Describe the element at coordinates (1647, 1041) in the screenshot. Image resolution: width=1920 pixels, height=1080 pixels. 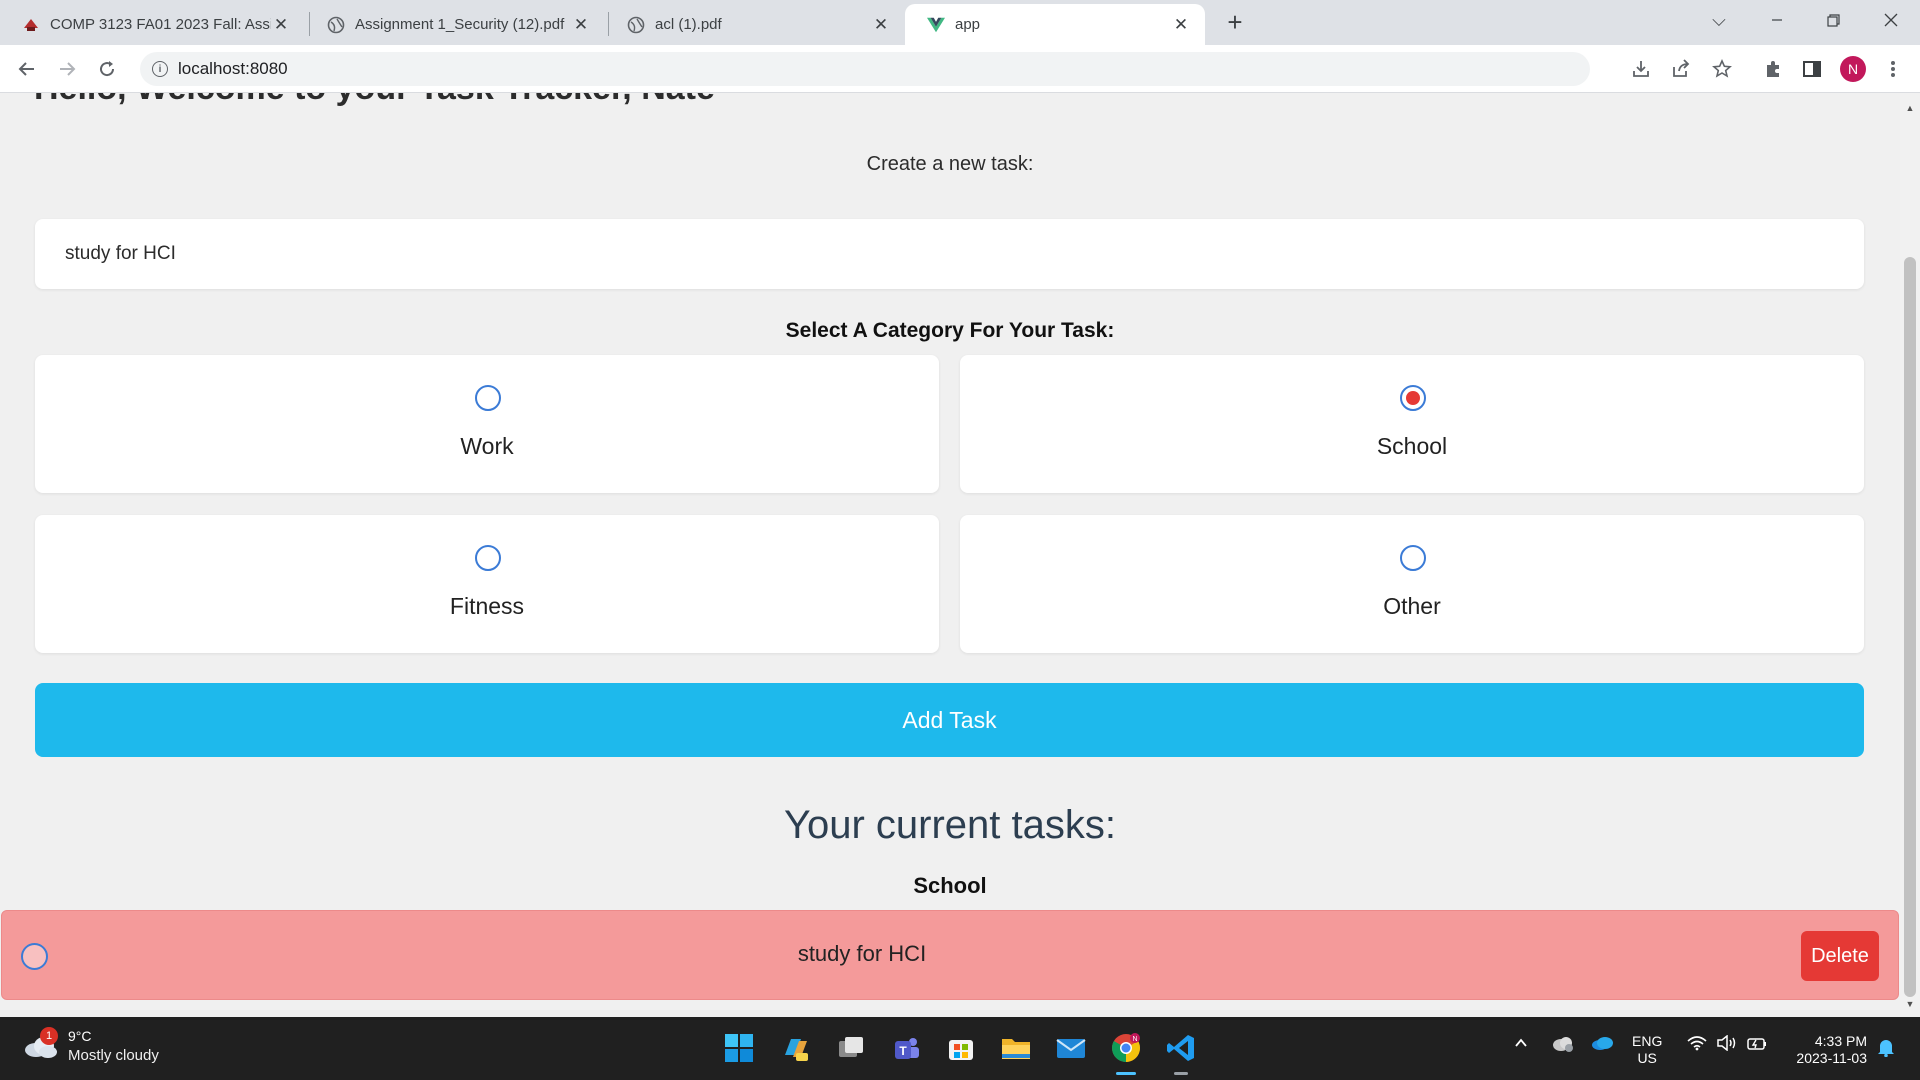
I see `language-text: ENG` at that location.